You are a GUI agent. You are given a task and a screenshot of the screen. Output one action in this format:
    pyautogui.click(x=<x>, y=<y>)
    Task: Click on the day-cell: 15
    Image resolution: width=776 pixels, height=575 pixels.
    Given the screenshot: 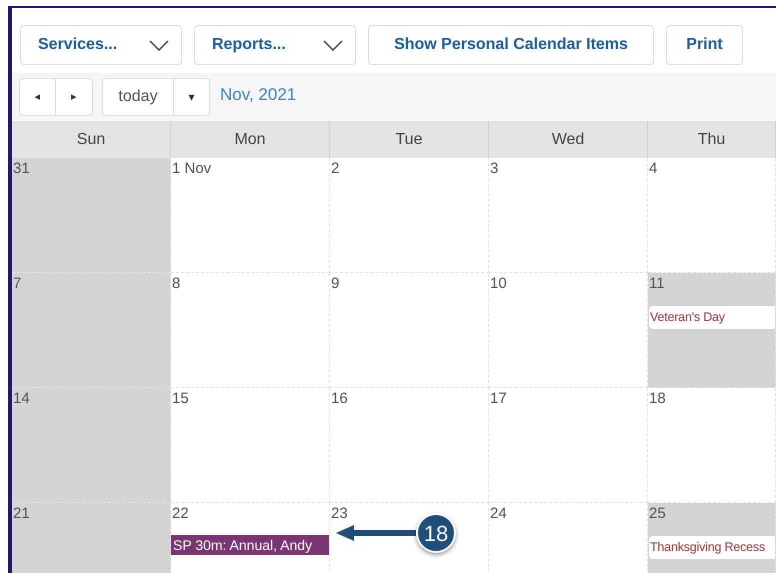 What is the action you would take?
    pyautogui.click(x=250, y=445)
    